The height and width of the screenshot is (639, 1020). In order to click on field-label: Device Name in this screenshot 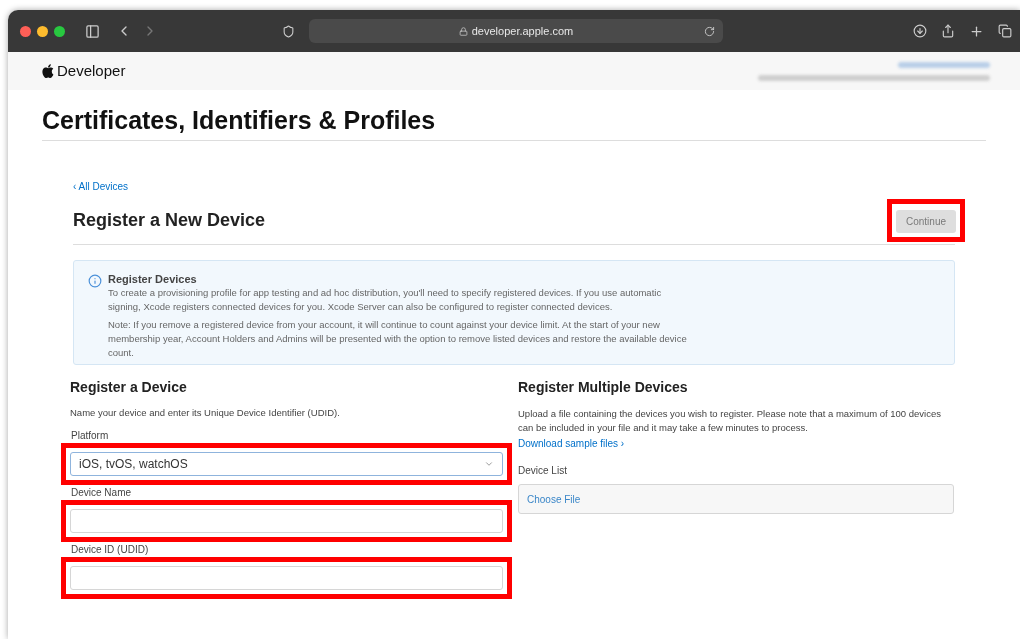, I will do `click(102, 493)`.